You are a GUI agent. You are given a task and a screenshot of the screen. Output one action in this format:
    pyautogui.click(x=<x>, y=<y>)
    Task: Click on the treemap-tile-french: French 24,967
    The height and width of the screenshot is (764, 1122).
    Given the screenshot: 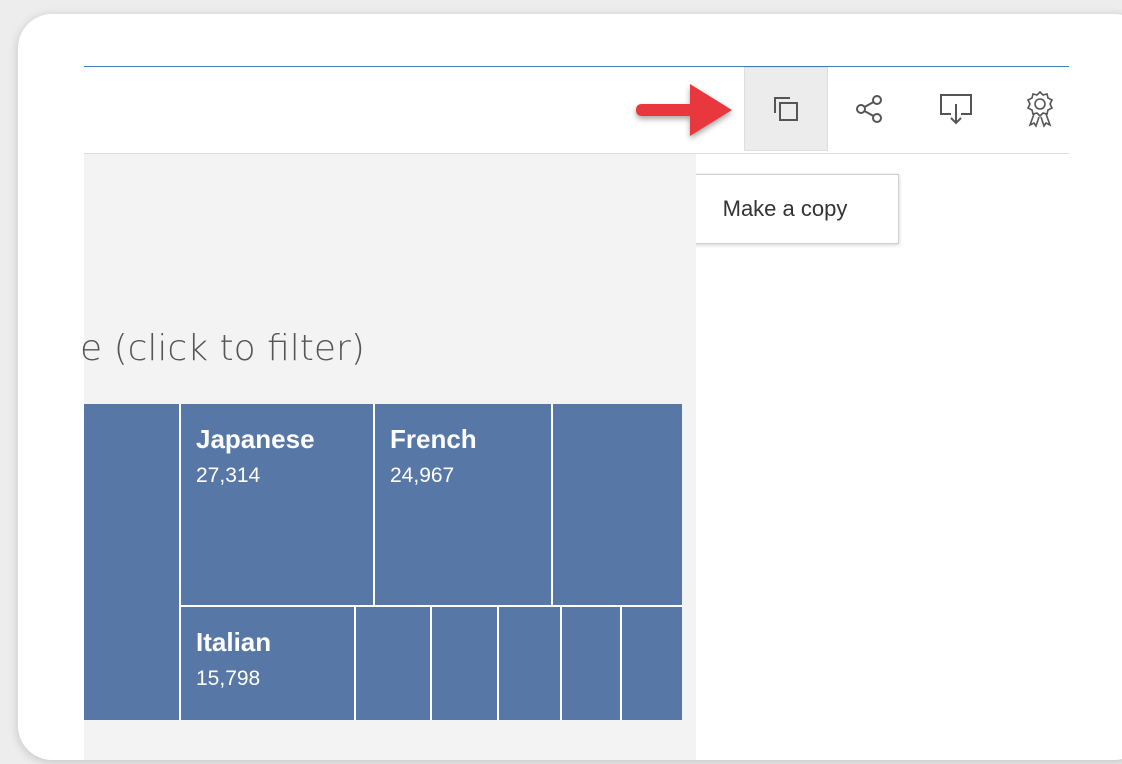 What is the action you would take?
    pyautogui.click(x=463, y=504)
    